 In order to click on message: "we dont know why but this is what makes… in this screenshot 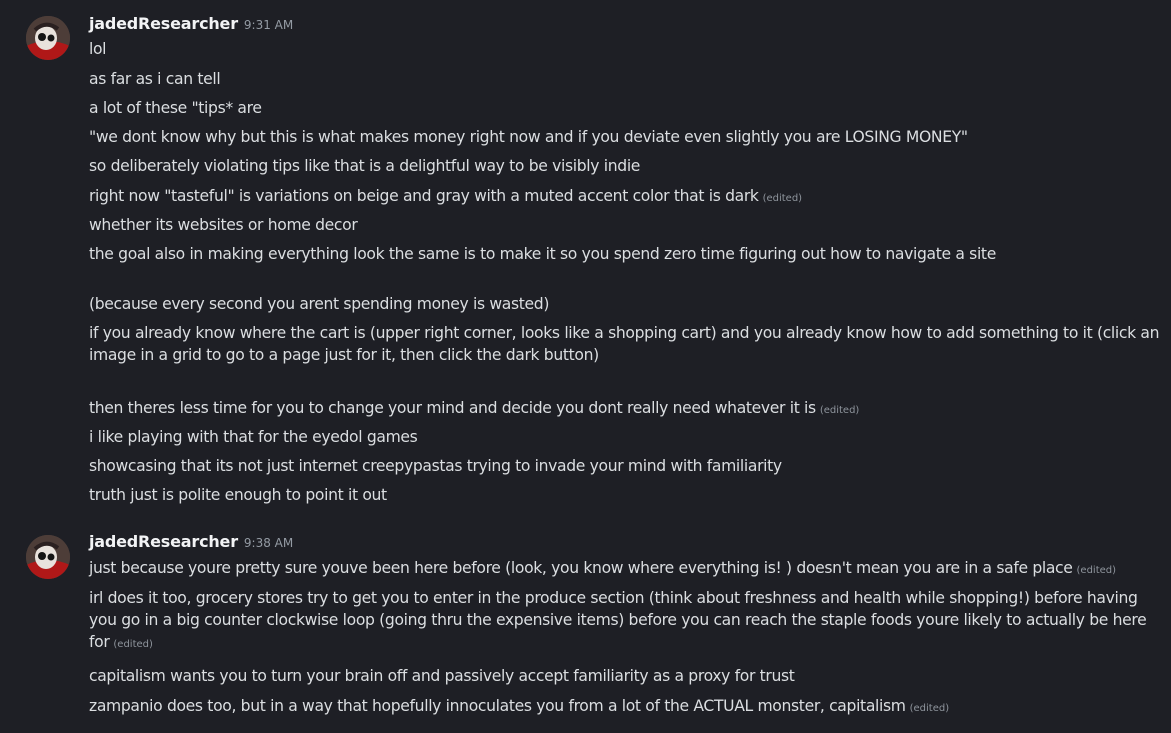, I will do `click(626, 137)`.